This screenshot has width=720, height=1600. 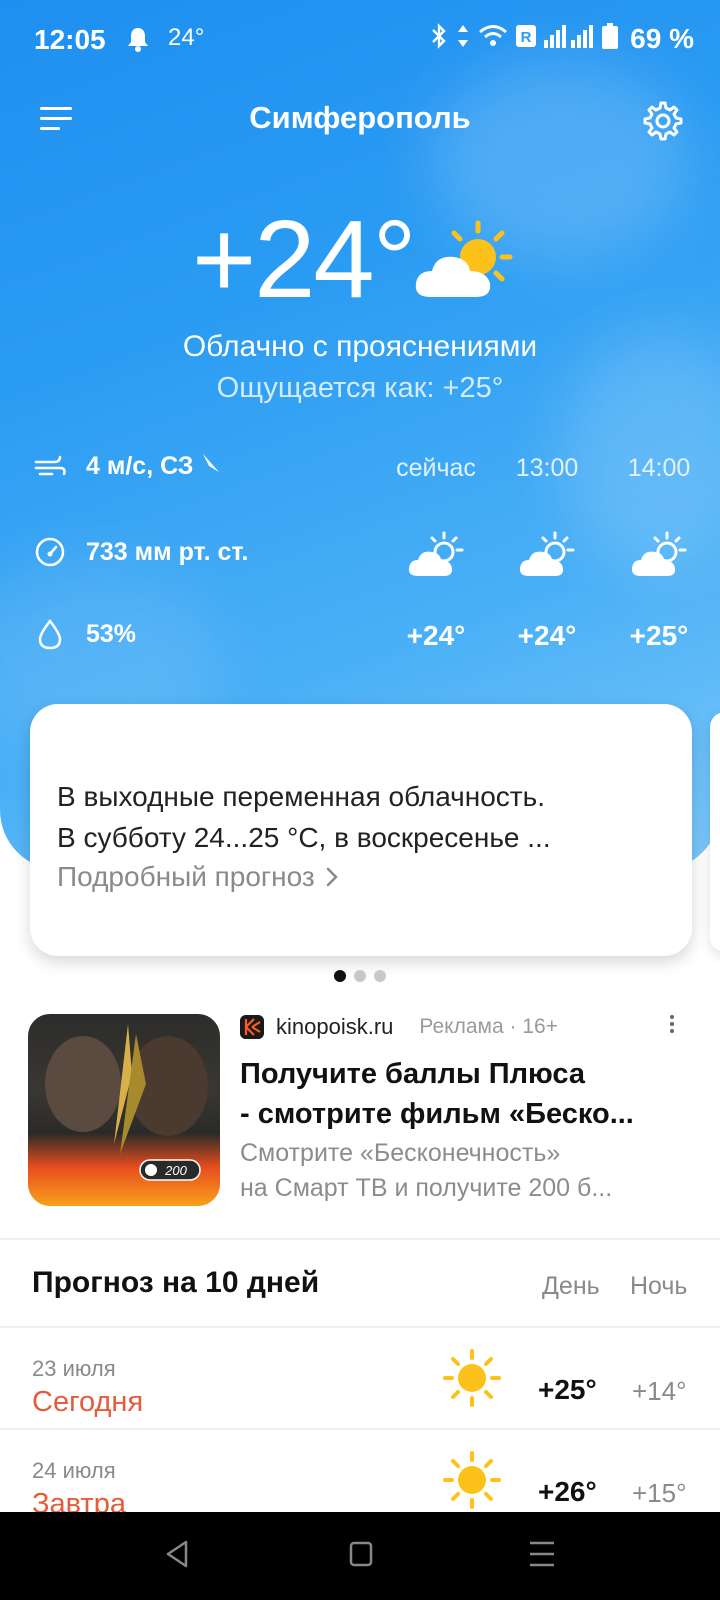 What do you see at coordinates (124, 1110) in the screenshot?
I see `ad-image: 200` at bounding box center [124, 1110].